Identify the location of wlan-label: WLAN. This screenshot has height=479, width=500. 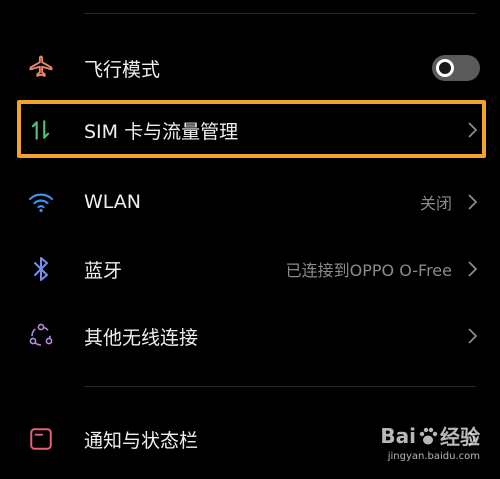
(113, 202).